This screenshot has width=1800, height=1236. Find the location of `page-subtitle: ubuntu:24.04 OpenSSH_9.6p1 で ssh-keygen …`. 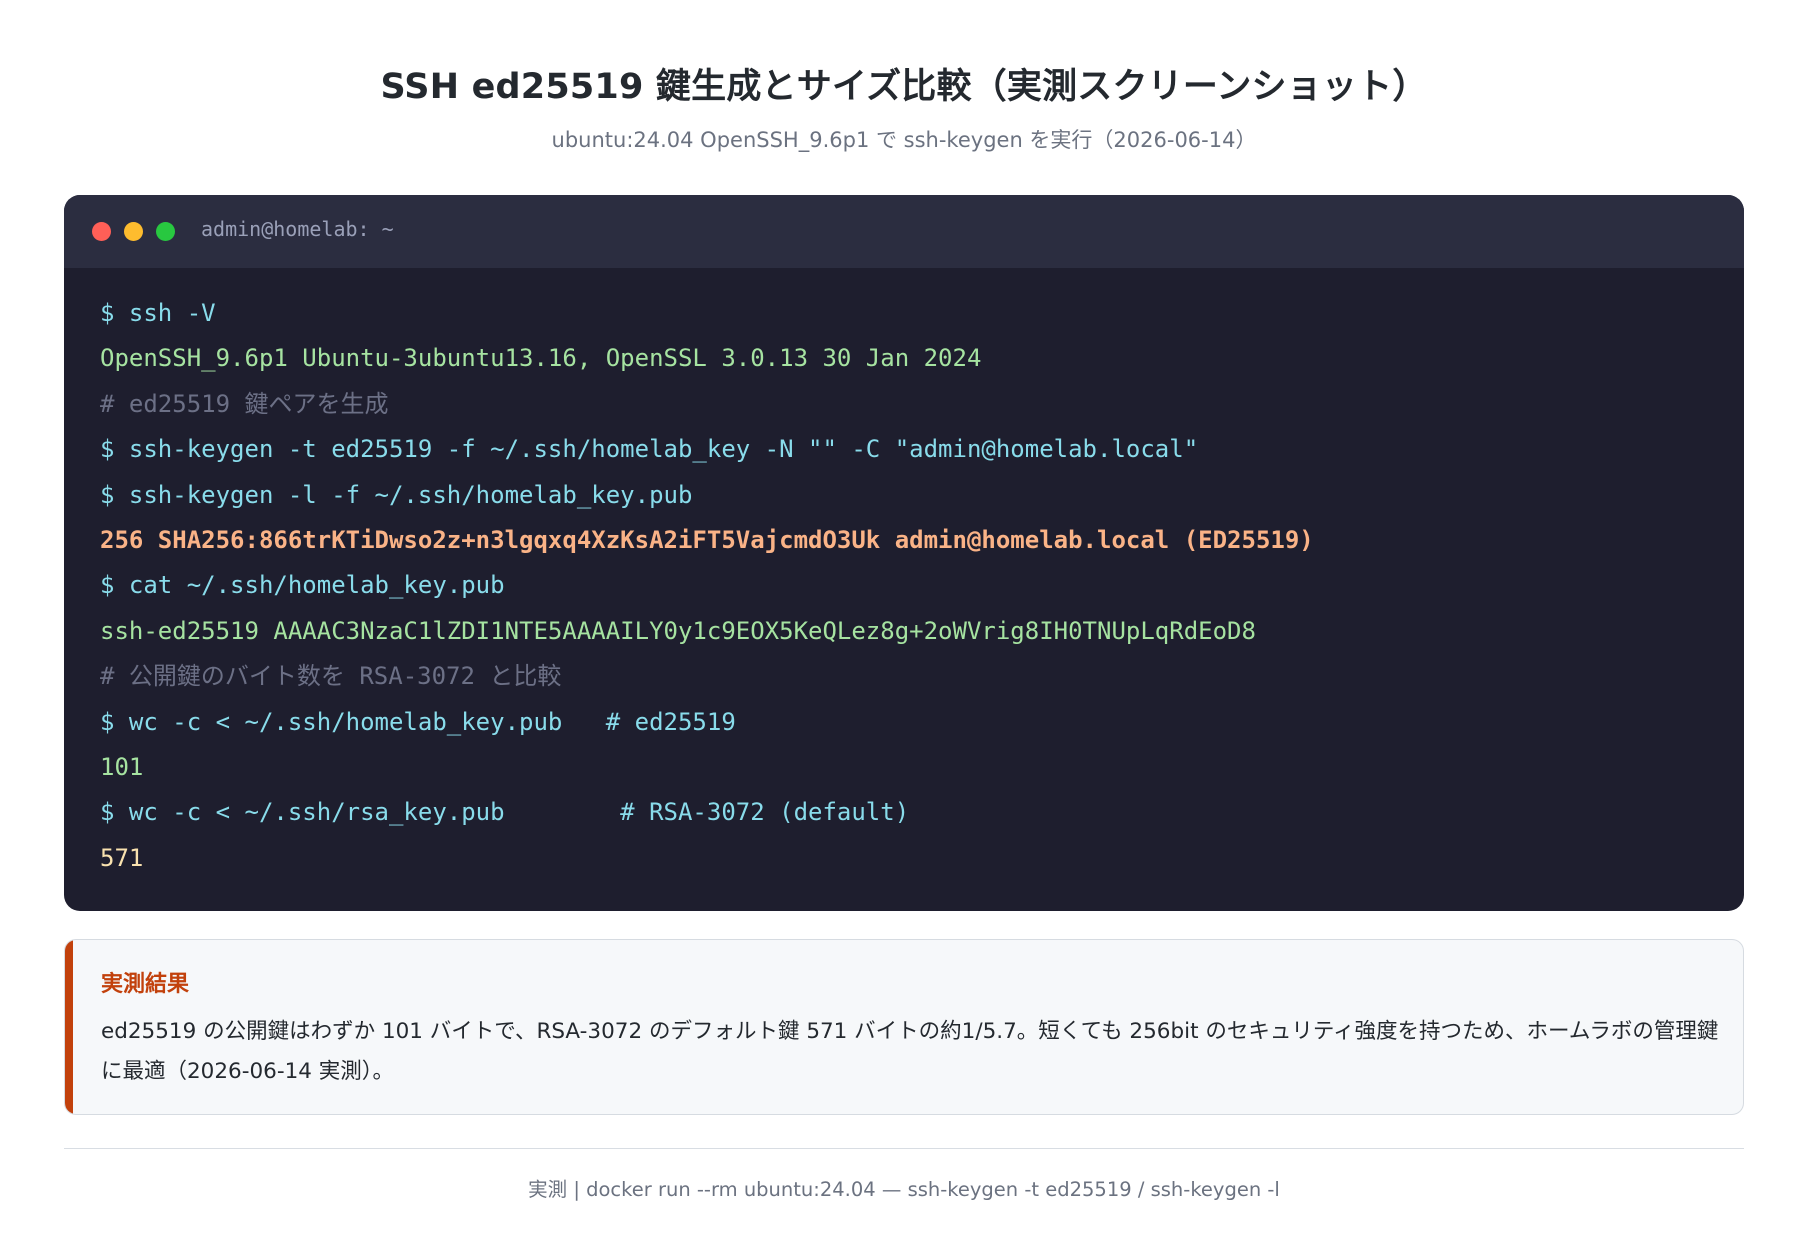

page-subtitle: ubuntu:24.04 OpenSSH_9.6p1 で ssh-keygen … is located at coordinates (904, 140).